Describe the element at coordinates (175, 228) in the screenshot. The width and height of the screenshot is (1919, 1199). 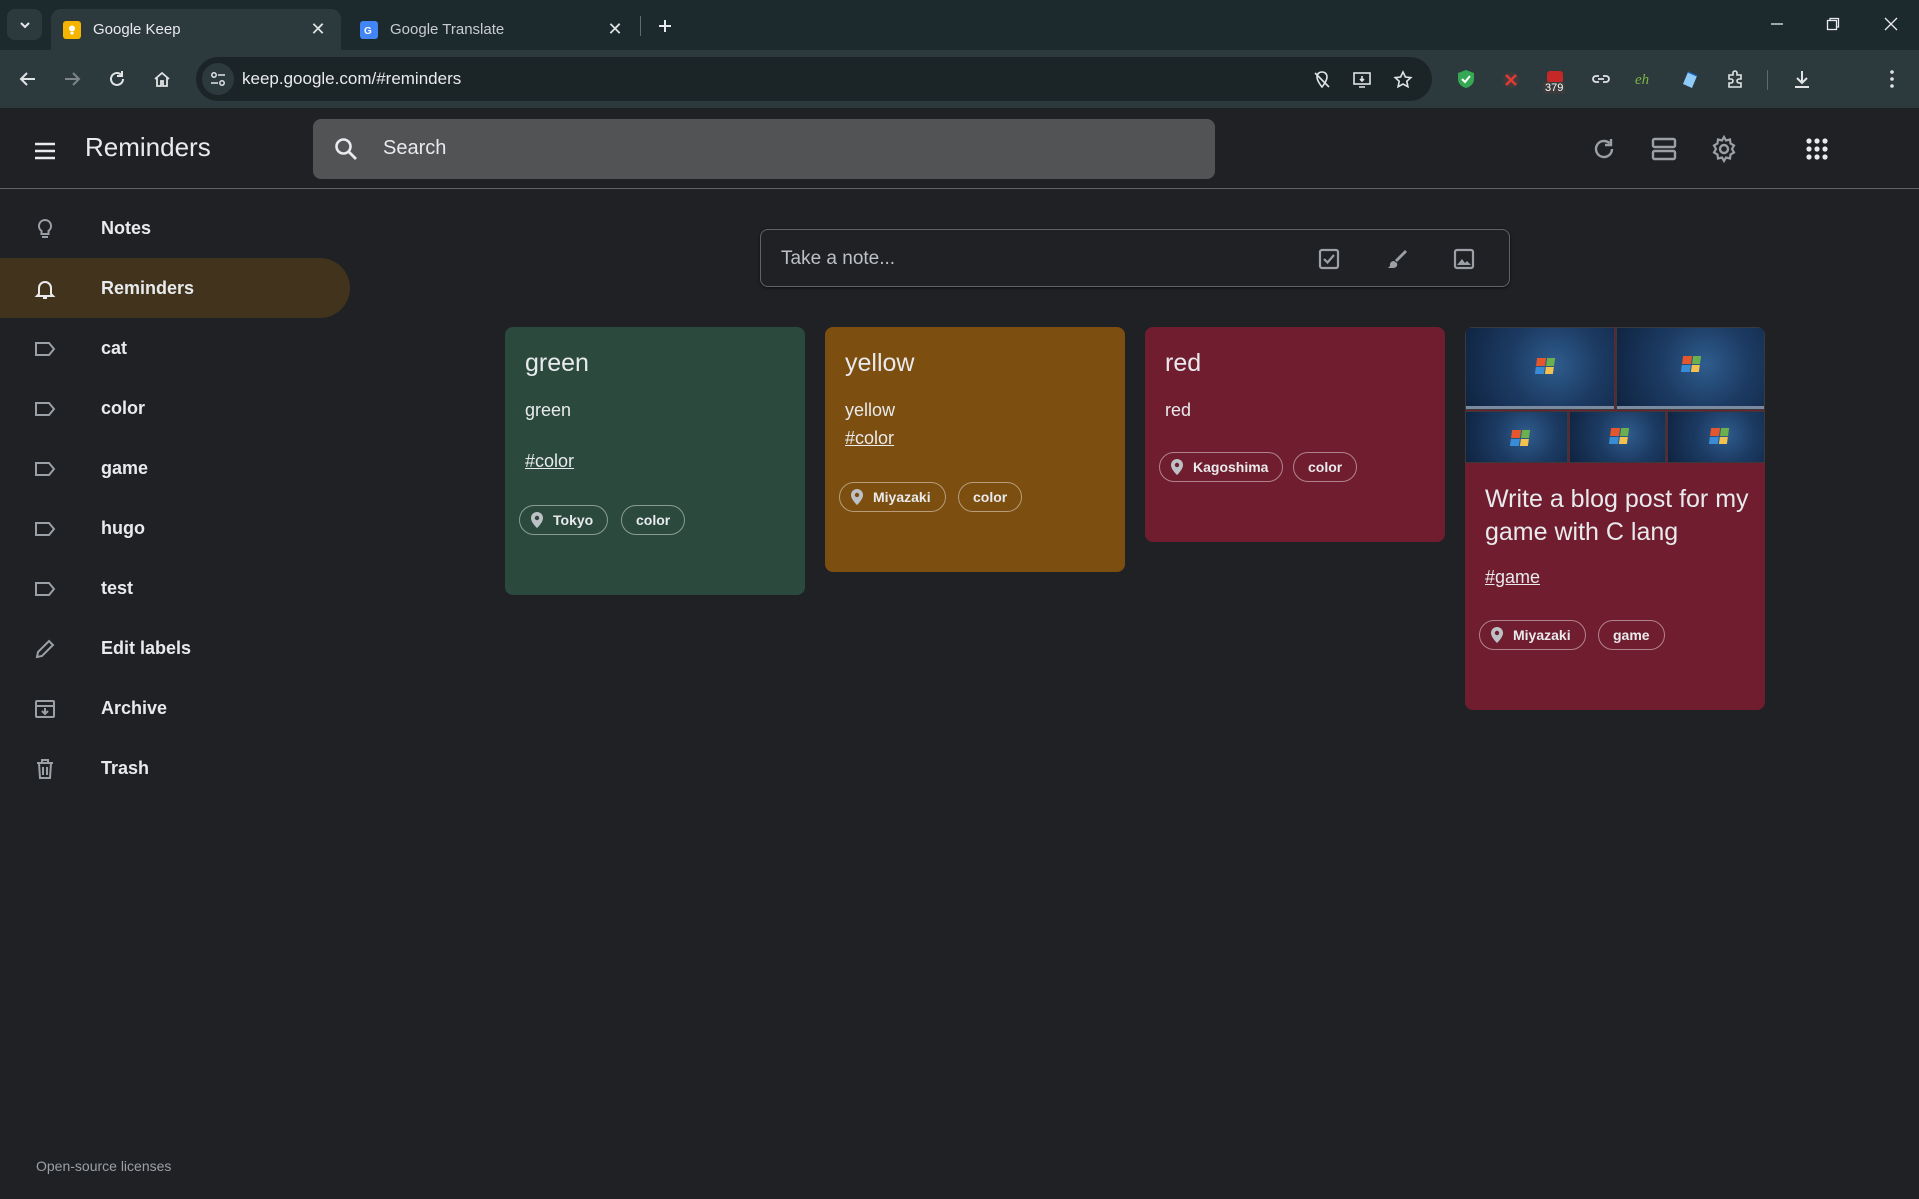
I see `sidebar-item-notes: Notes` at that location.